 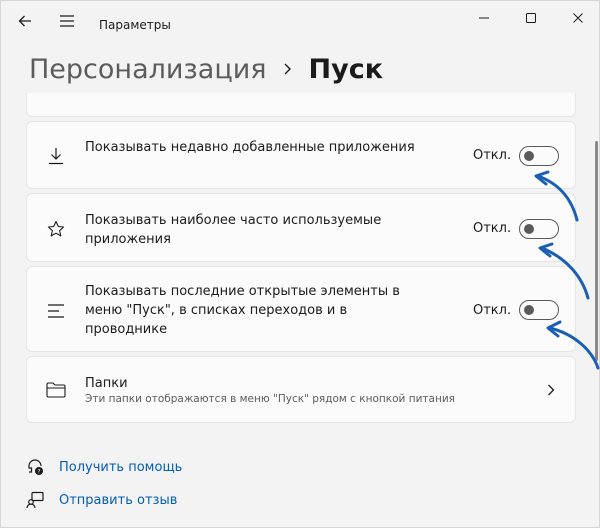 I want to click on folders-title: Папки, so click(x=106, y=383).